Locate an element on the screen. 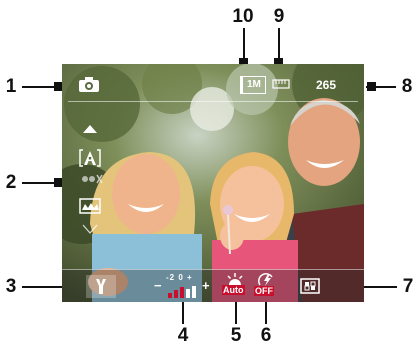 Image resolution: width=417 pixels, height=346 pixels. brightness-plus: + is located at coordinates (206, 285).